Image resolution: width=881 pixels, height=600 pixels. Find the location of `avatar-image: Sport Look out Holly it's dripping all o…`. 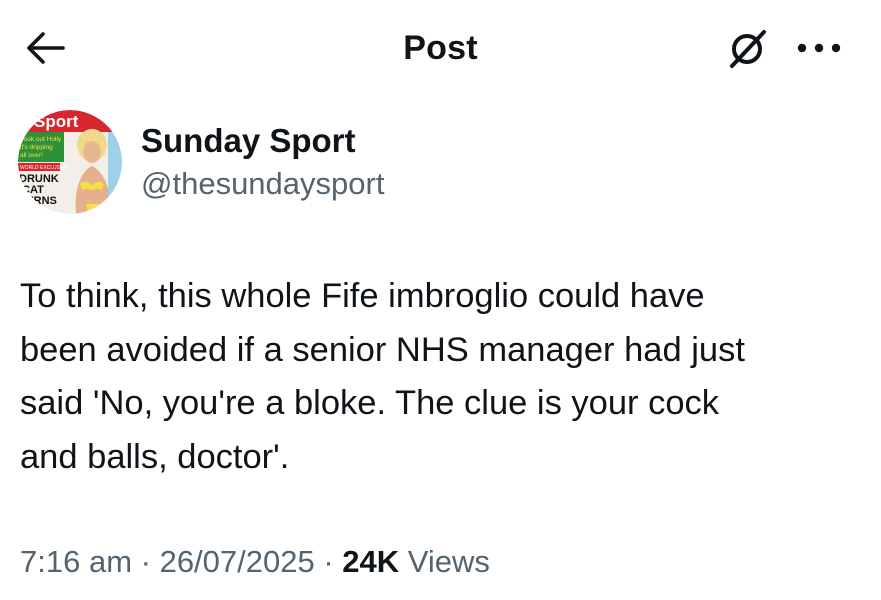

avatar-image: Sport Look out Holly it's dripping all o… is located at coordinates (70, 162).